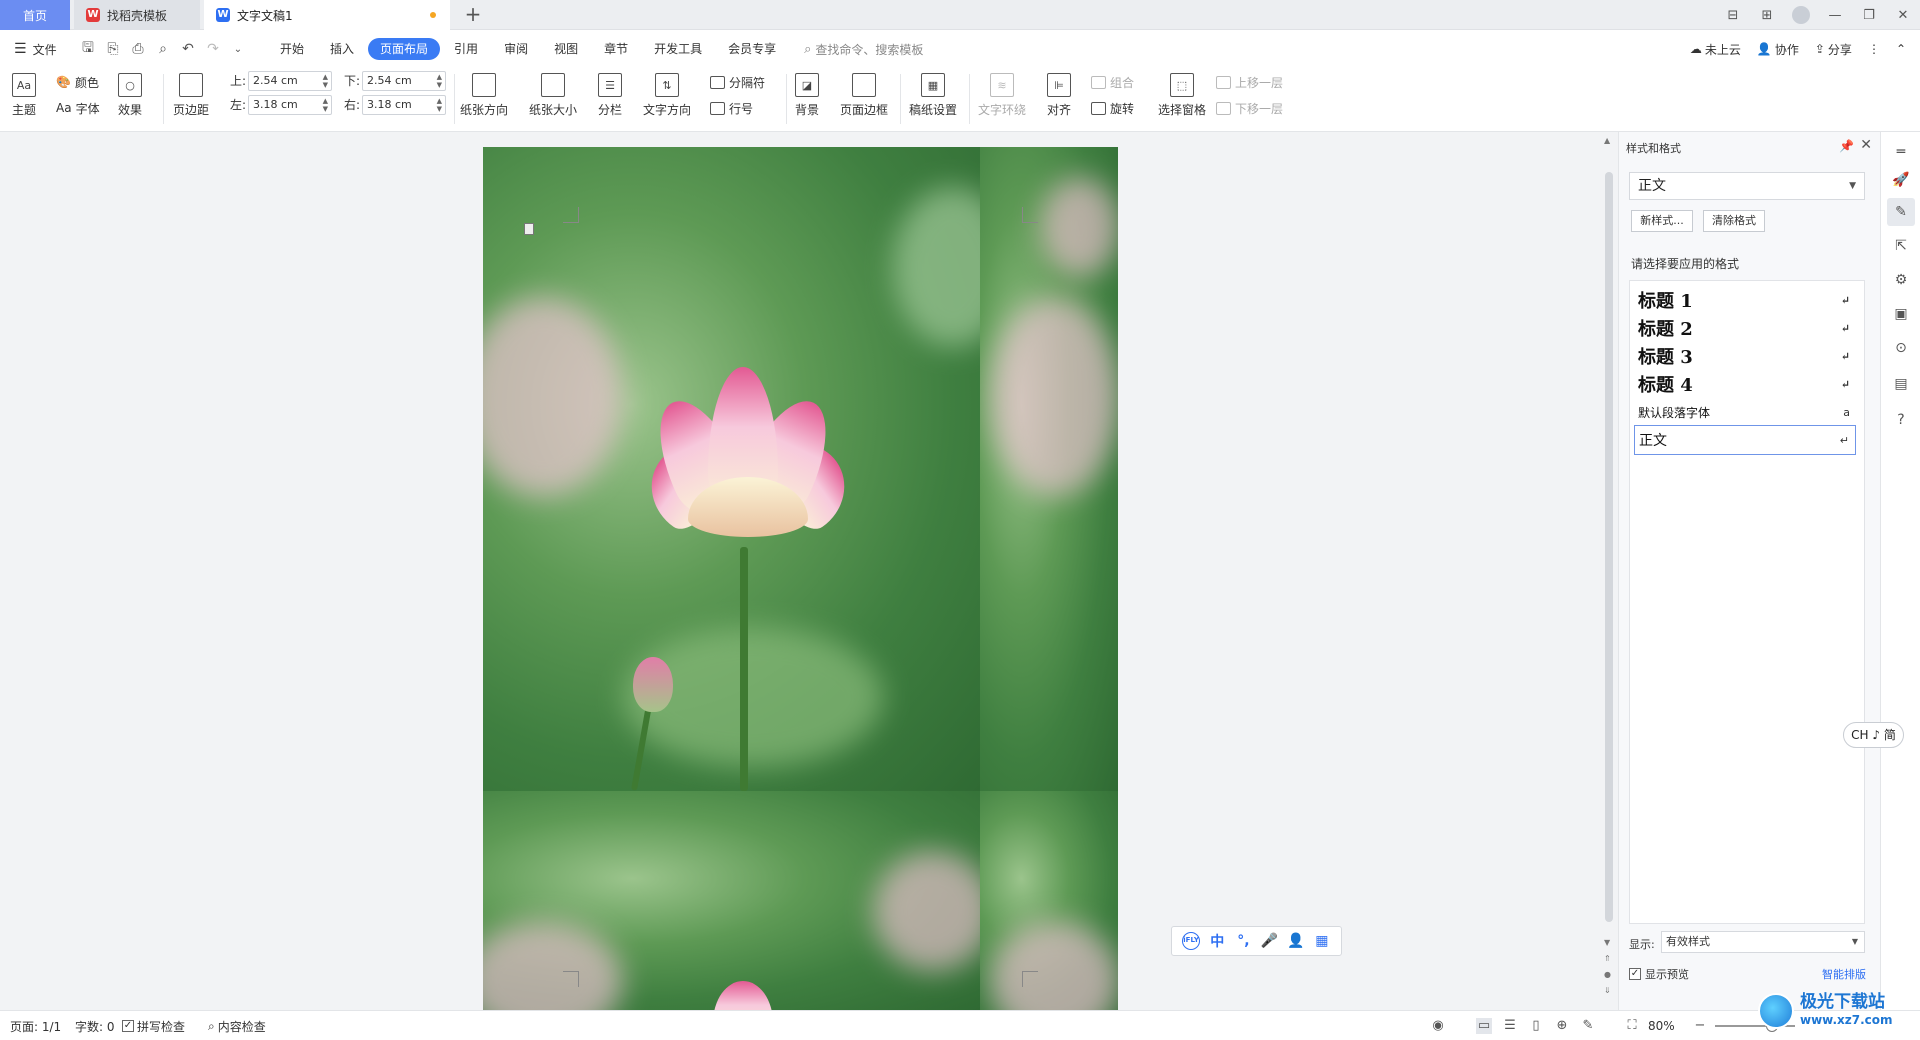  What do you see at coordinates (933, 94) in the screenshot?
I see `manuscript-button: ▦ 稿纸设置` at bounding box center [933, 94].